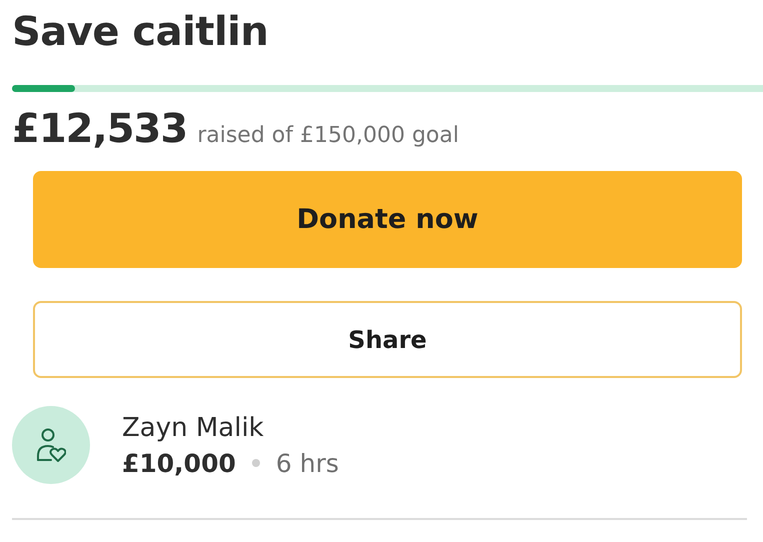  I want to click on donation-time: 6 hrs, so click(307, 463).